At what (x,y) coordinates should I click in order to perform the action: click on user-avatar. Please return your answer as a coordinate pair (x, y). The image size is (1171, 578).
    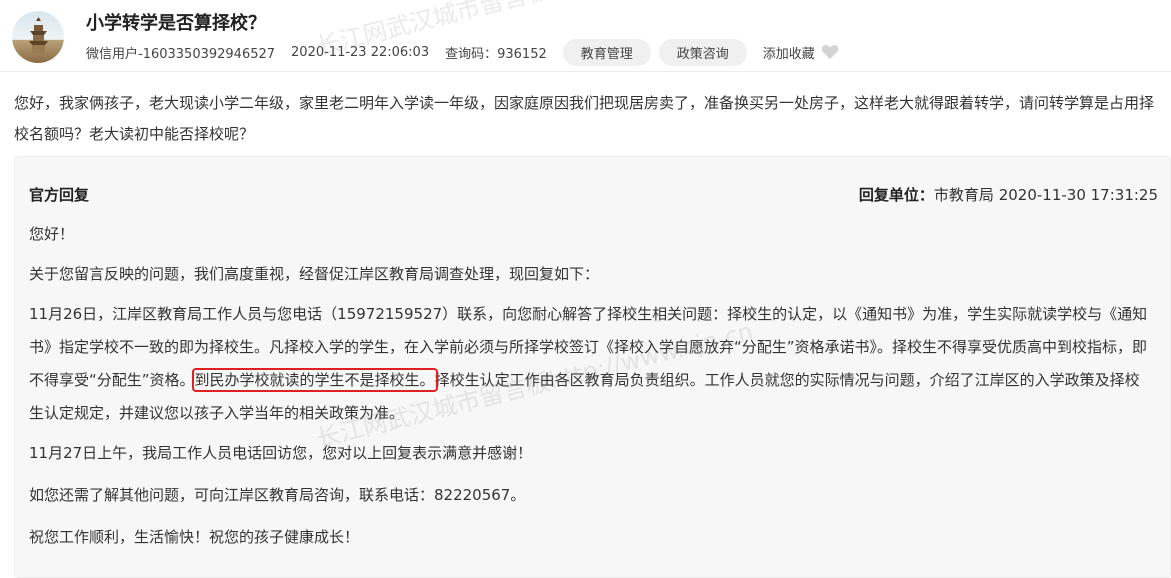
    Looking at the image, I should click on (38, 37).